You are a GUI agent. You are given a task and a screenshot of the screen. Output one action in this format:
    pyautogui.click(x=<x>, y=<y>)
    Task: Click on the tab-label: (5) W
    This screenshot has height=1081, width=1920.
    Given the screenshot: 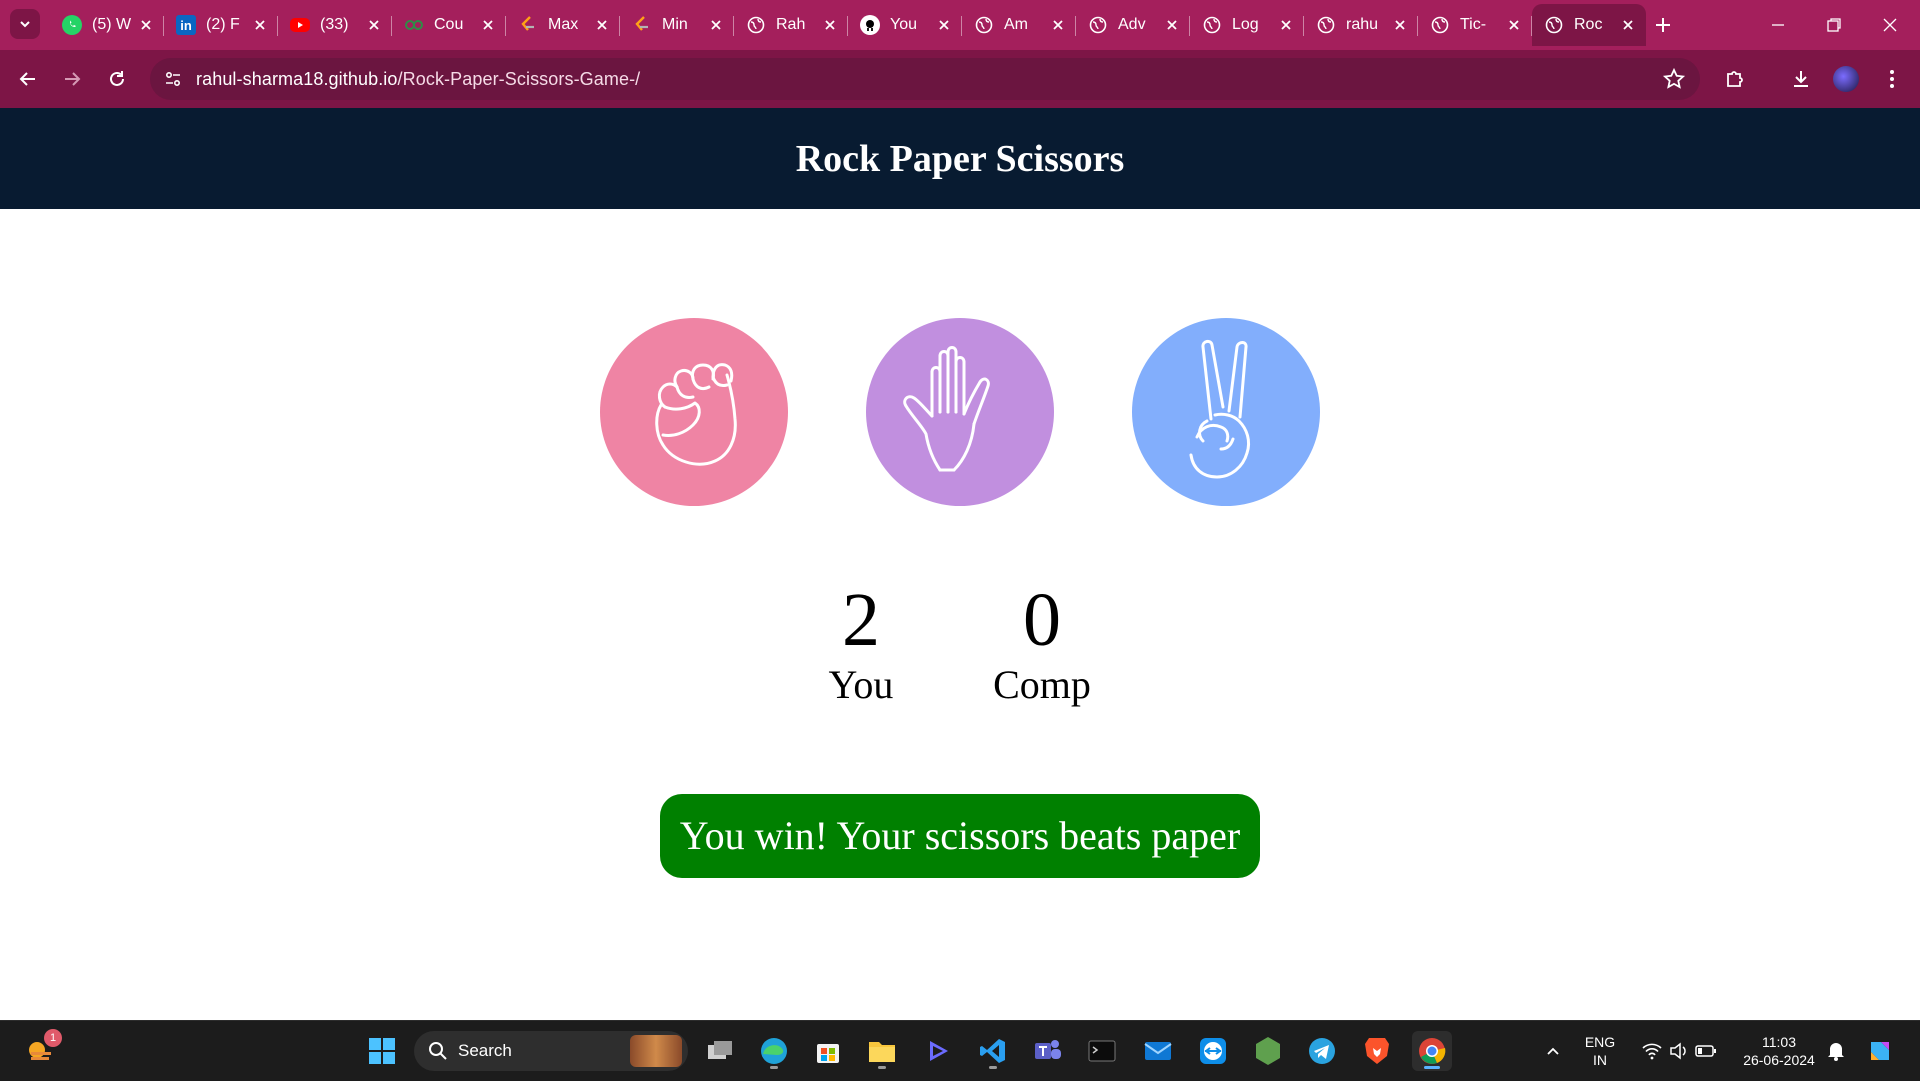 What is the action you would take?
    pyautogui.click(x=112, y=24)
    